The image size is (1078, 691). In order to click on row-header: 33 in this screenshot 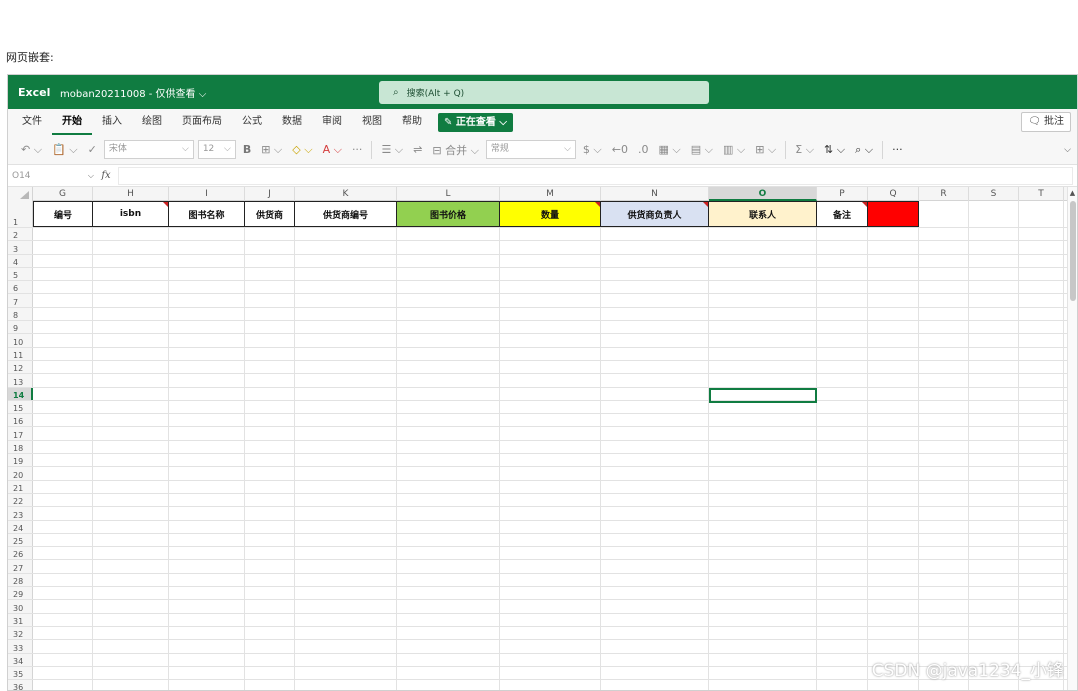, I will do `click(20, 646)`.